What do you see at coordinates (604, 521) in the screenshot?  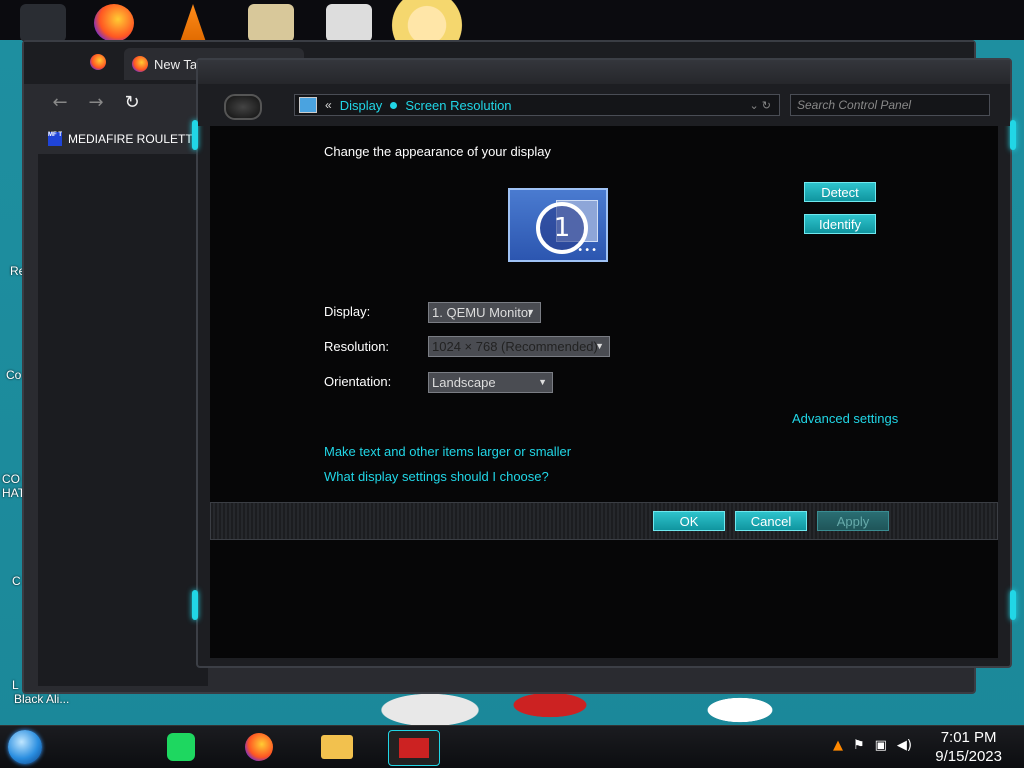 I see `dialog-button-bar: OK Cancel Apply` at bounding box center [604, 521].